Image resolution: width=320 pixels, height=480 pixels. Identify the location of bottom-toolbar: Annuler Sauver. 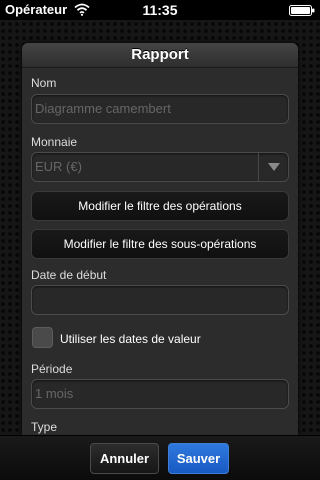
(160, 457).